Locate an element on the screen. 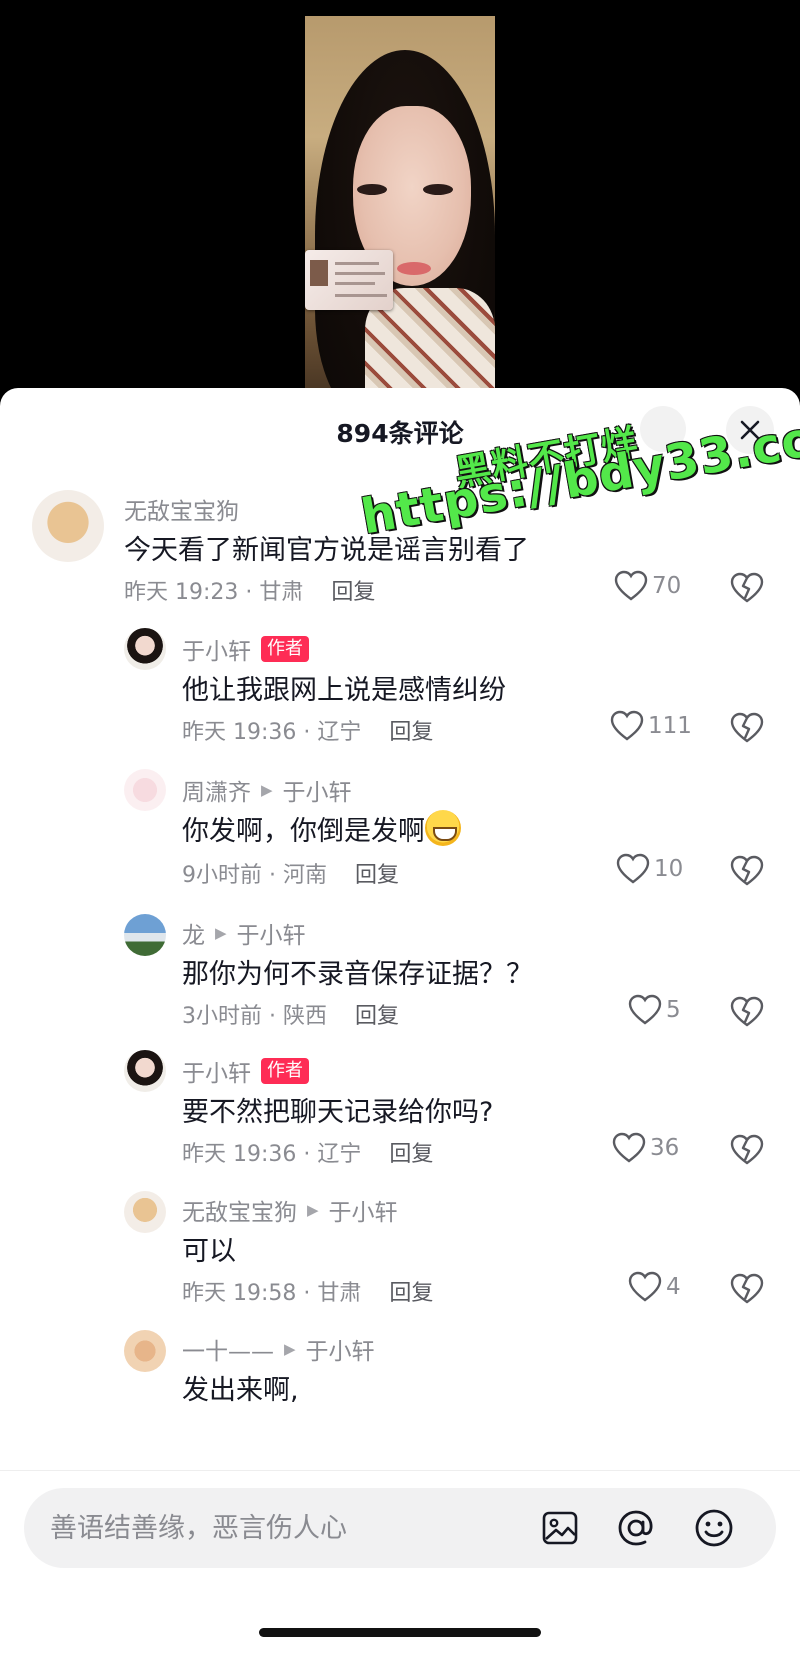 Image resolution: width=800 pixels, height=1654 pixels. id-card-photo is located at coordinates (319, 273).